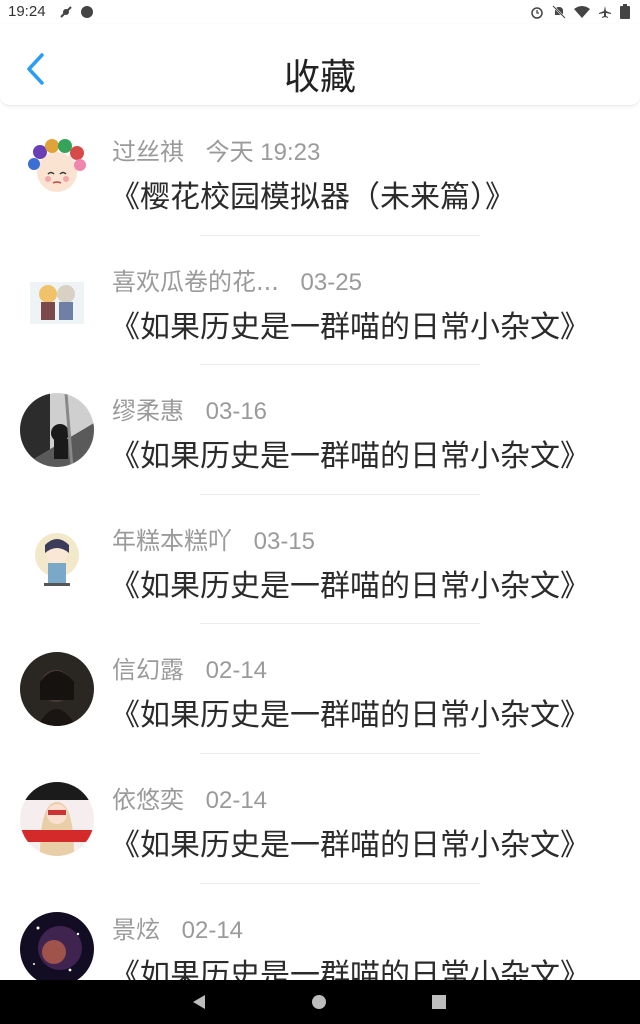  What do you see at coordinates (189, 797) in the screenshot?
I see `item-meta: 依悠奕 02-14` at bounding box center [189, 797].